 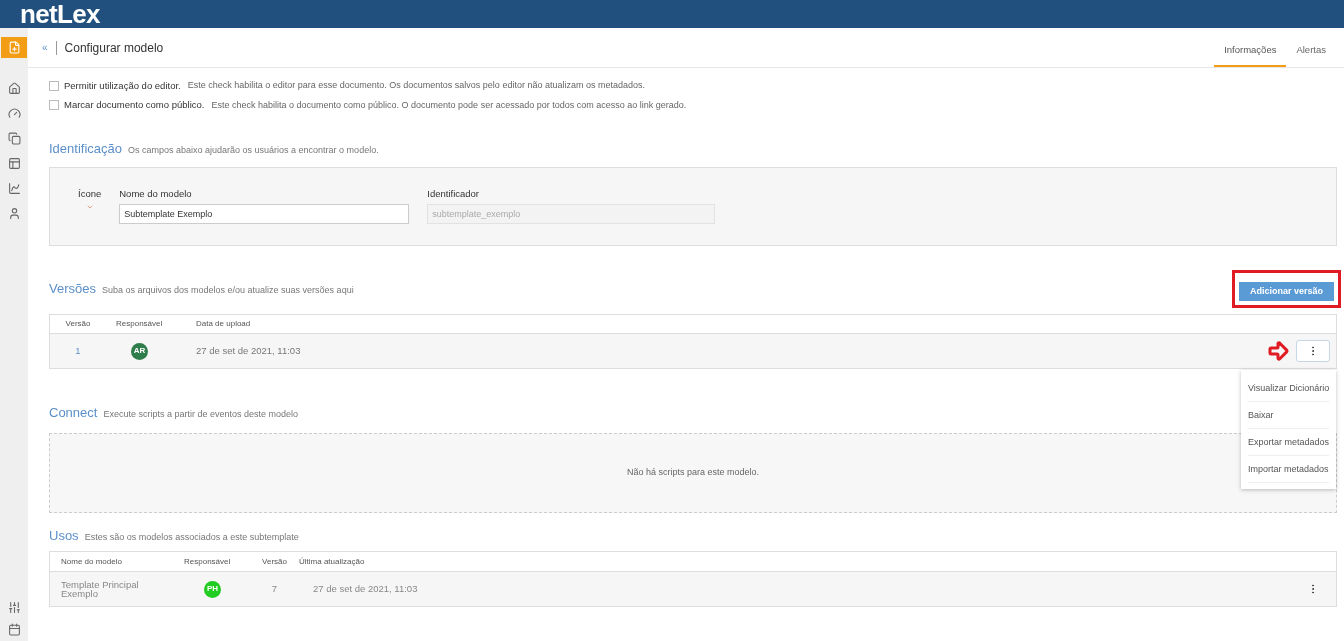 What do you see at coordinates (201, 415) in the screenshot?
I see `section-subtitle: Execute scripts a partir de eventos deste modelo` at bounding box center [201, 415].